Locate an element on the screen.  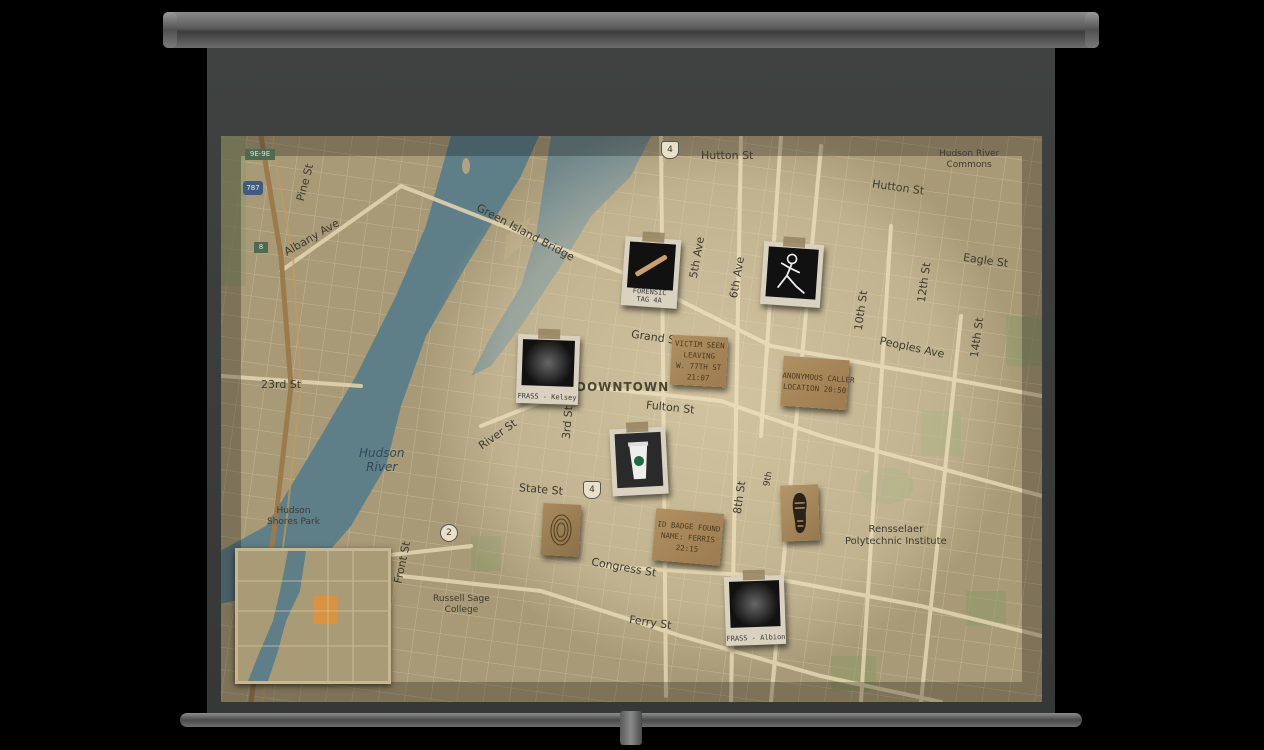
clue-frass-albion-caption: FRASS - Albion is located at coordinates (756, 638).